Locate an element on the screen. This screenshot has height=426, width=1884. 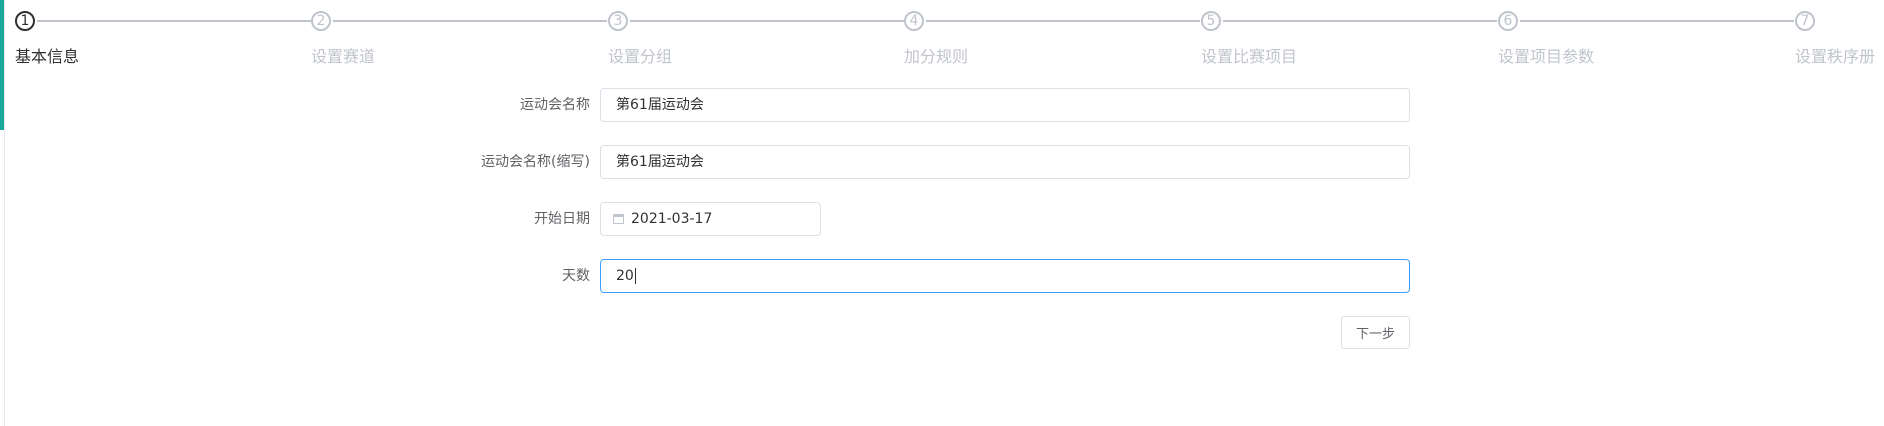
days-row: 天数 20 is located at coordinates (942, 276).